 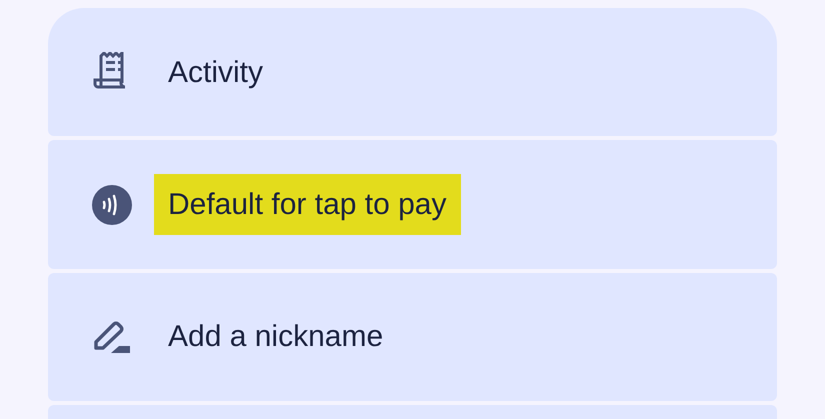 I want to click on item-label: Default for tap to pay, so click(x=307, y=205).